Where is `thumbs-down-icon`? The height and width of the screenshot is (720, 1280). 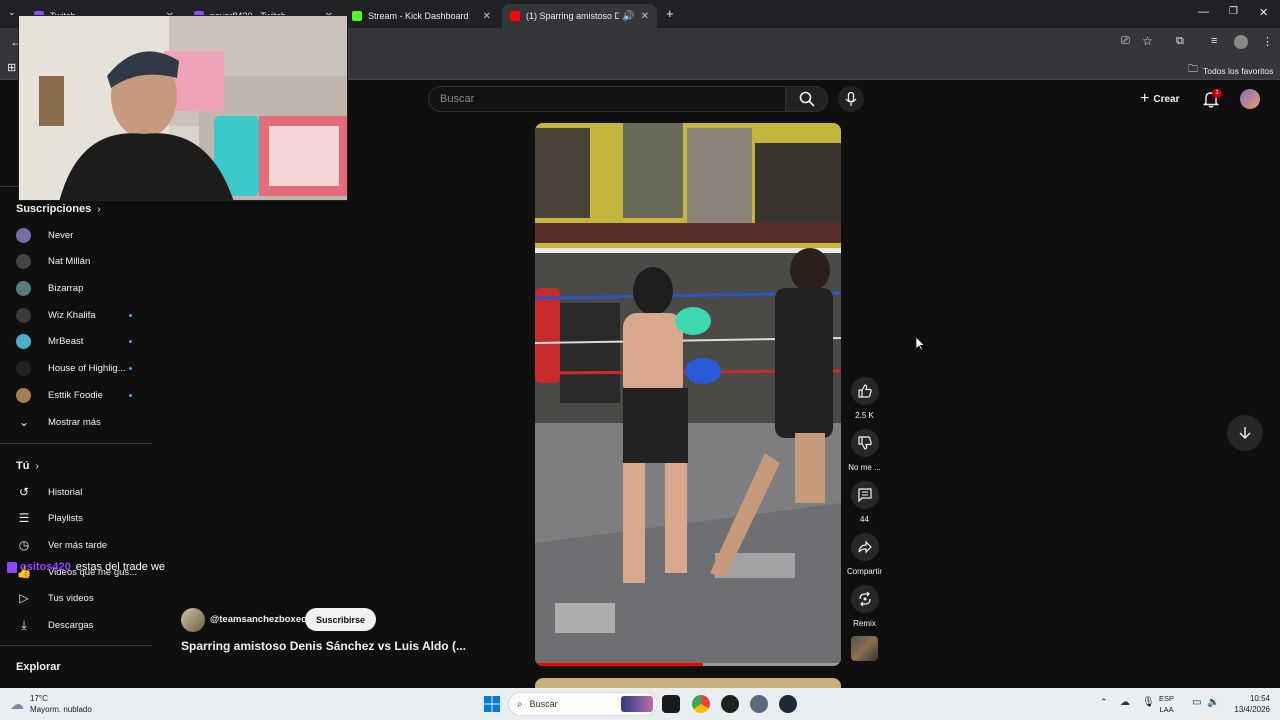 thumbs-down-icon is located at coordinates (864, 443).